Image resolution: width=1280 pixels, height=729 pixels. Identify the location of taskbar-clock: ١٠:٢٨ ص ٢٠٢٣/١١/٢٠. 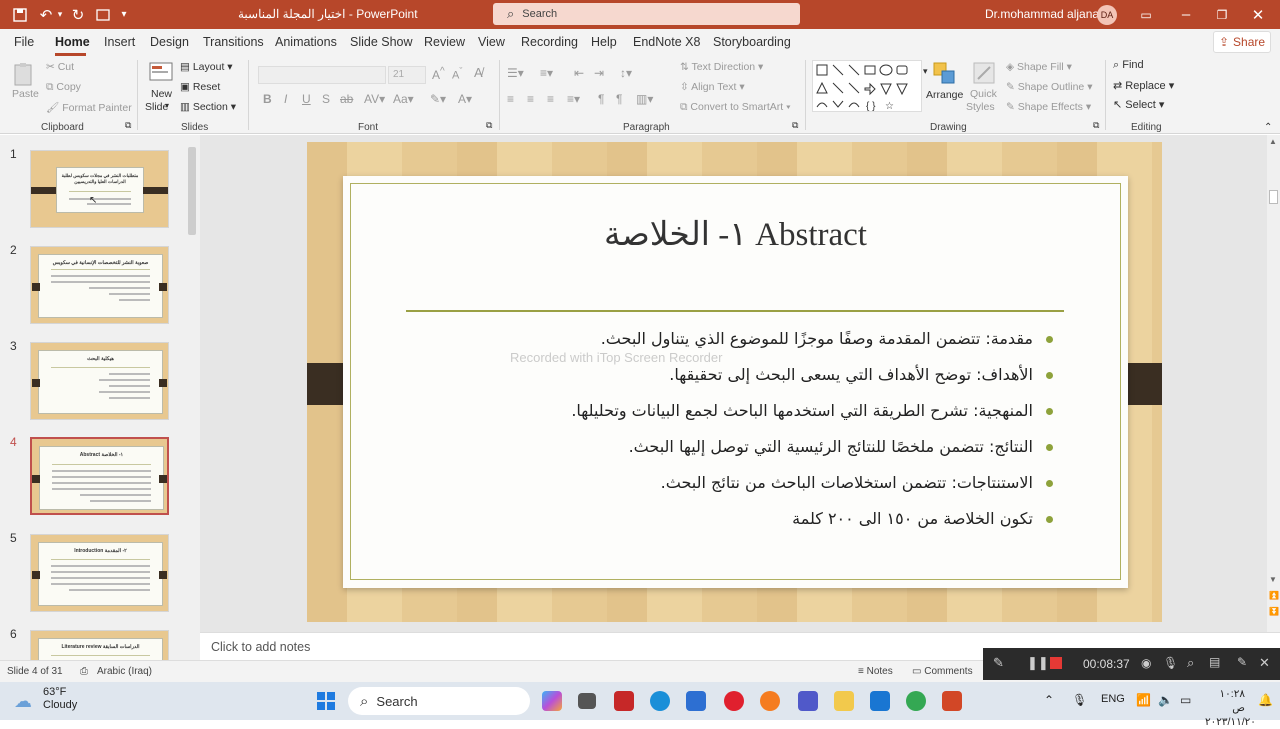
(1230, 708).